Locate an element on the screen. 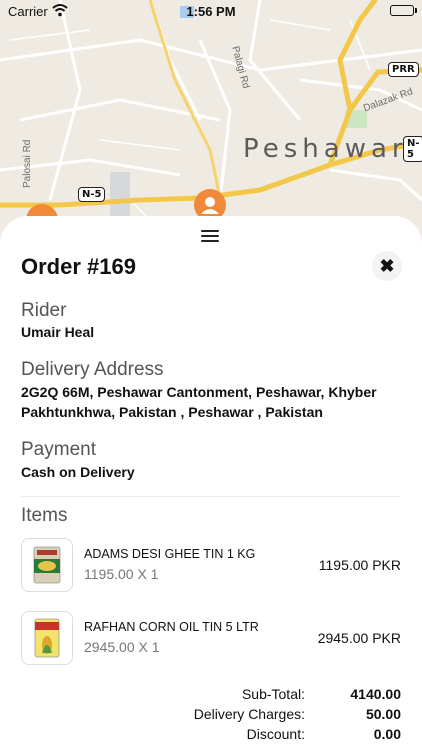  rider-name: Umair Heal is located at coordinates (58, 332).